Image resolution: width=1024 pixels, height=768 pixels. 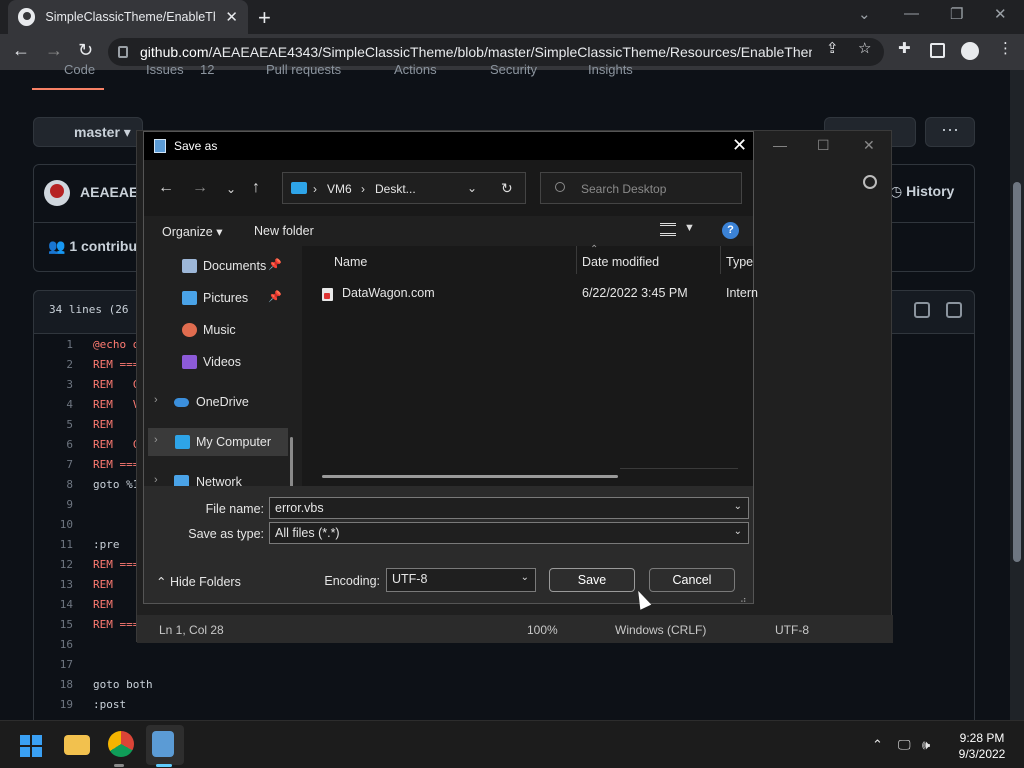 What do you see at coordinates (530, 295) in the screenshot?
I see `list-item: DataWagon.com 6/22/2022 3:45 PM Intern` at bounding box center [530, 295].